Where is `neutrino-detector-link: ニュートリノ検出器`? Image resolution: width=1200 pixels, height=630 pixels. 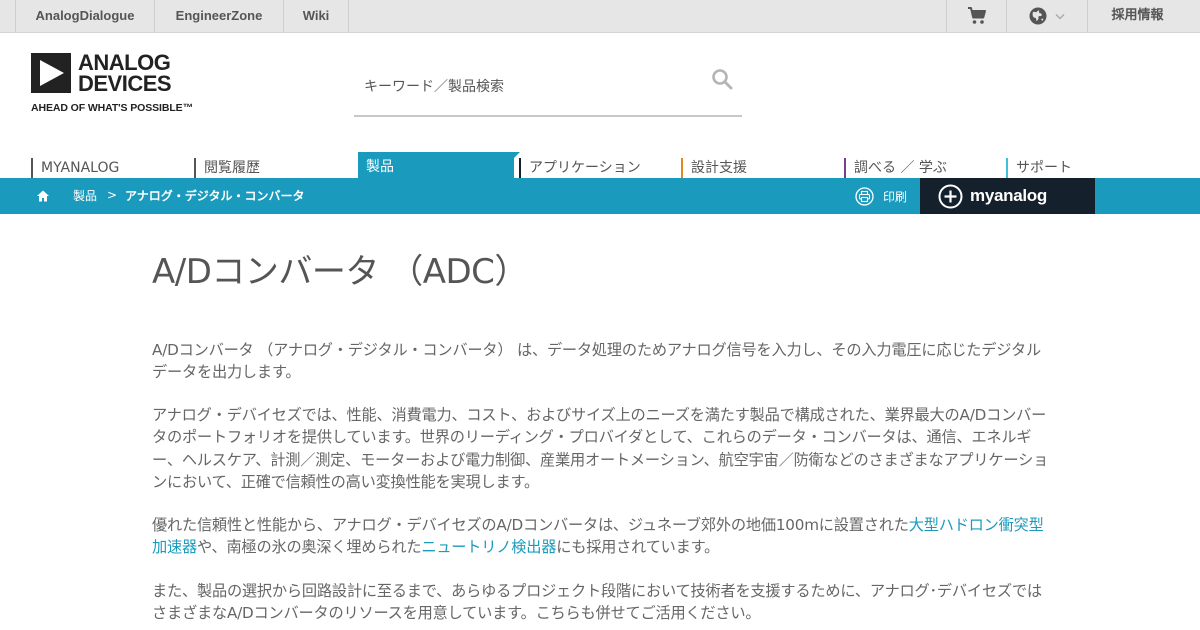
neutrino-detector-link: ニュートリノ検出器 is located at coordinates (488, 547).